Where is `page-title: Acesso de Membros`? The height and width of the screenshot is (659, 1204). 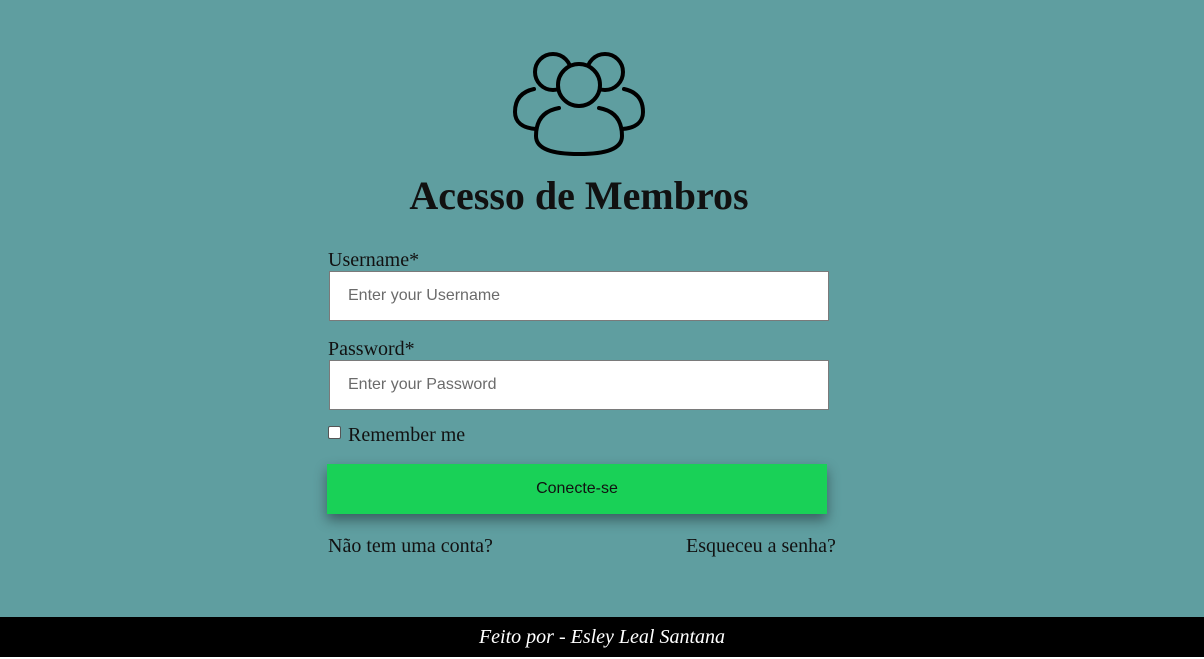
page-title: Acesso de Membros is located at coordinates (579, 195).